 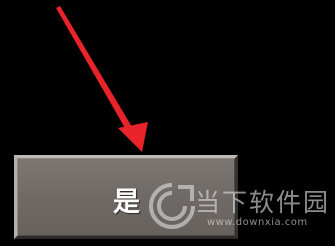 I want to click on arrow-head, so click(x=133, y=137).